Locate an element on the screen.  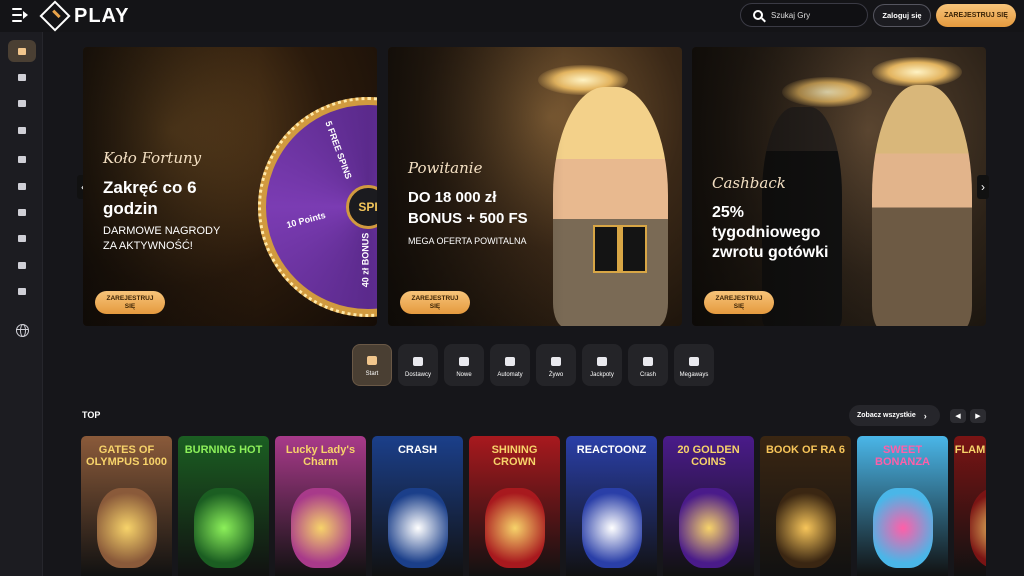
logo-mark-icon is located at coordinates (55, 16).